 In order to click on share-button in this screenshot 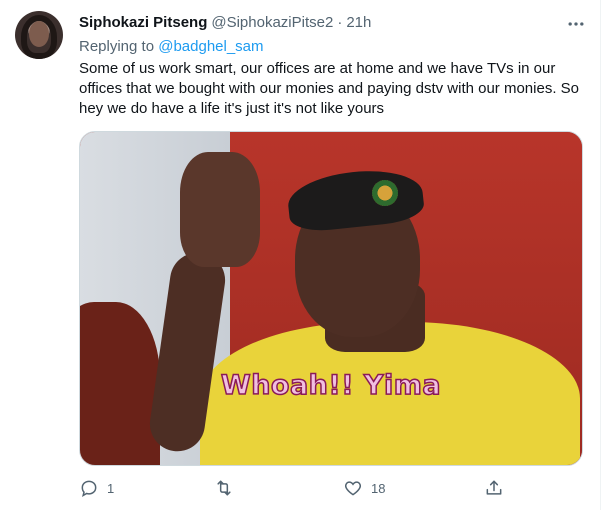, I will do `click(494, 488)`.